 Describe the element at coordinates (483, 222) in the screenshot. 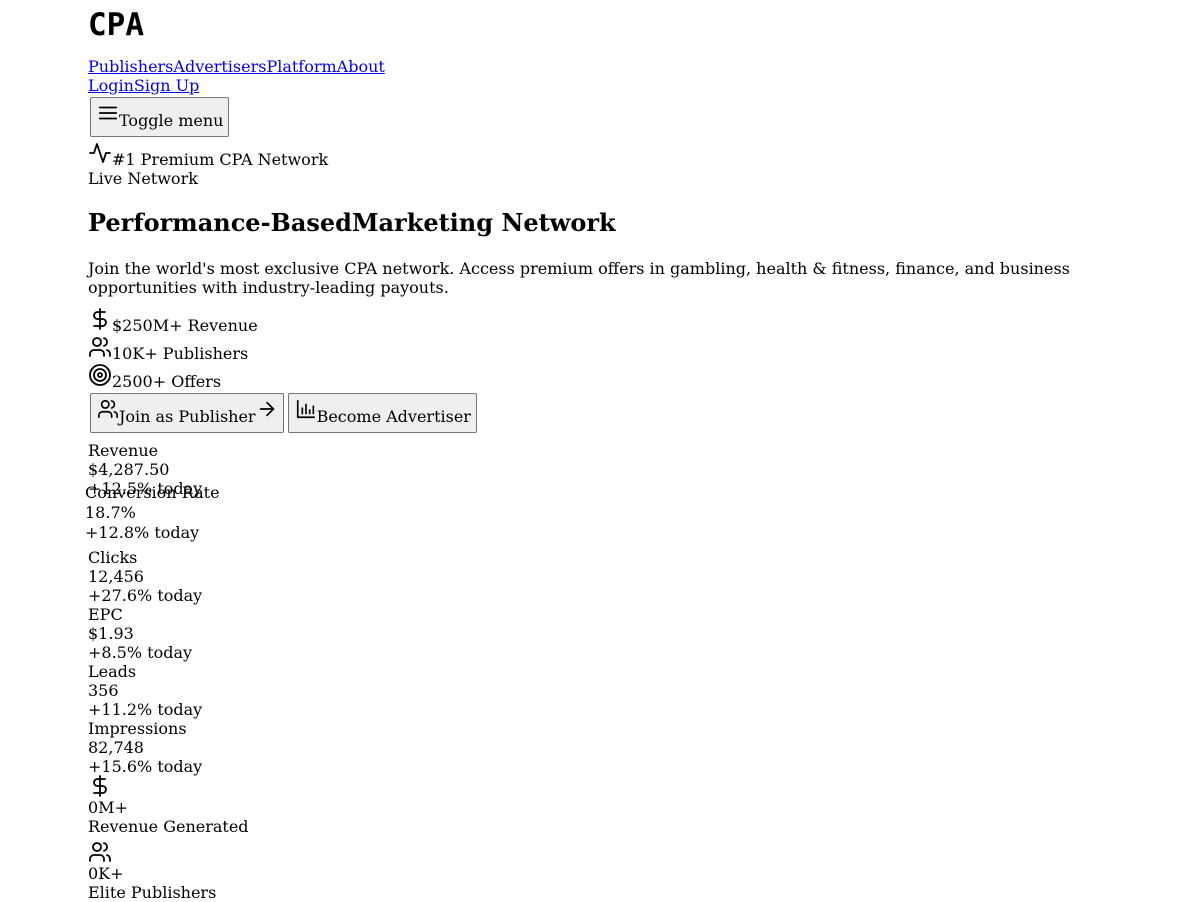

I see `hero-title-part2: Marketing Network` at that location.